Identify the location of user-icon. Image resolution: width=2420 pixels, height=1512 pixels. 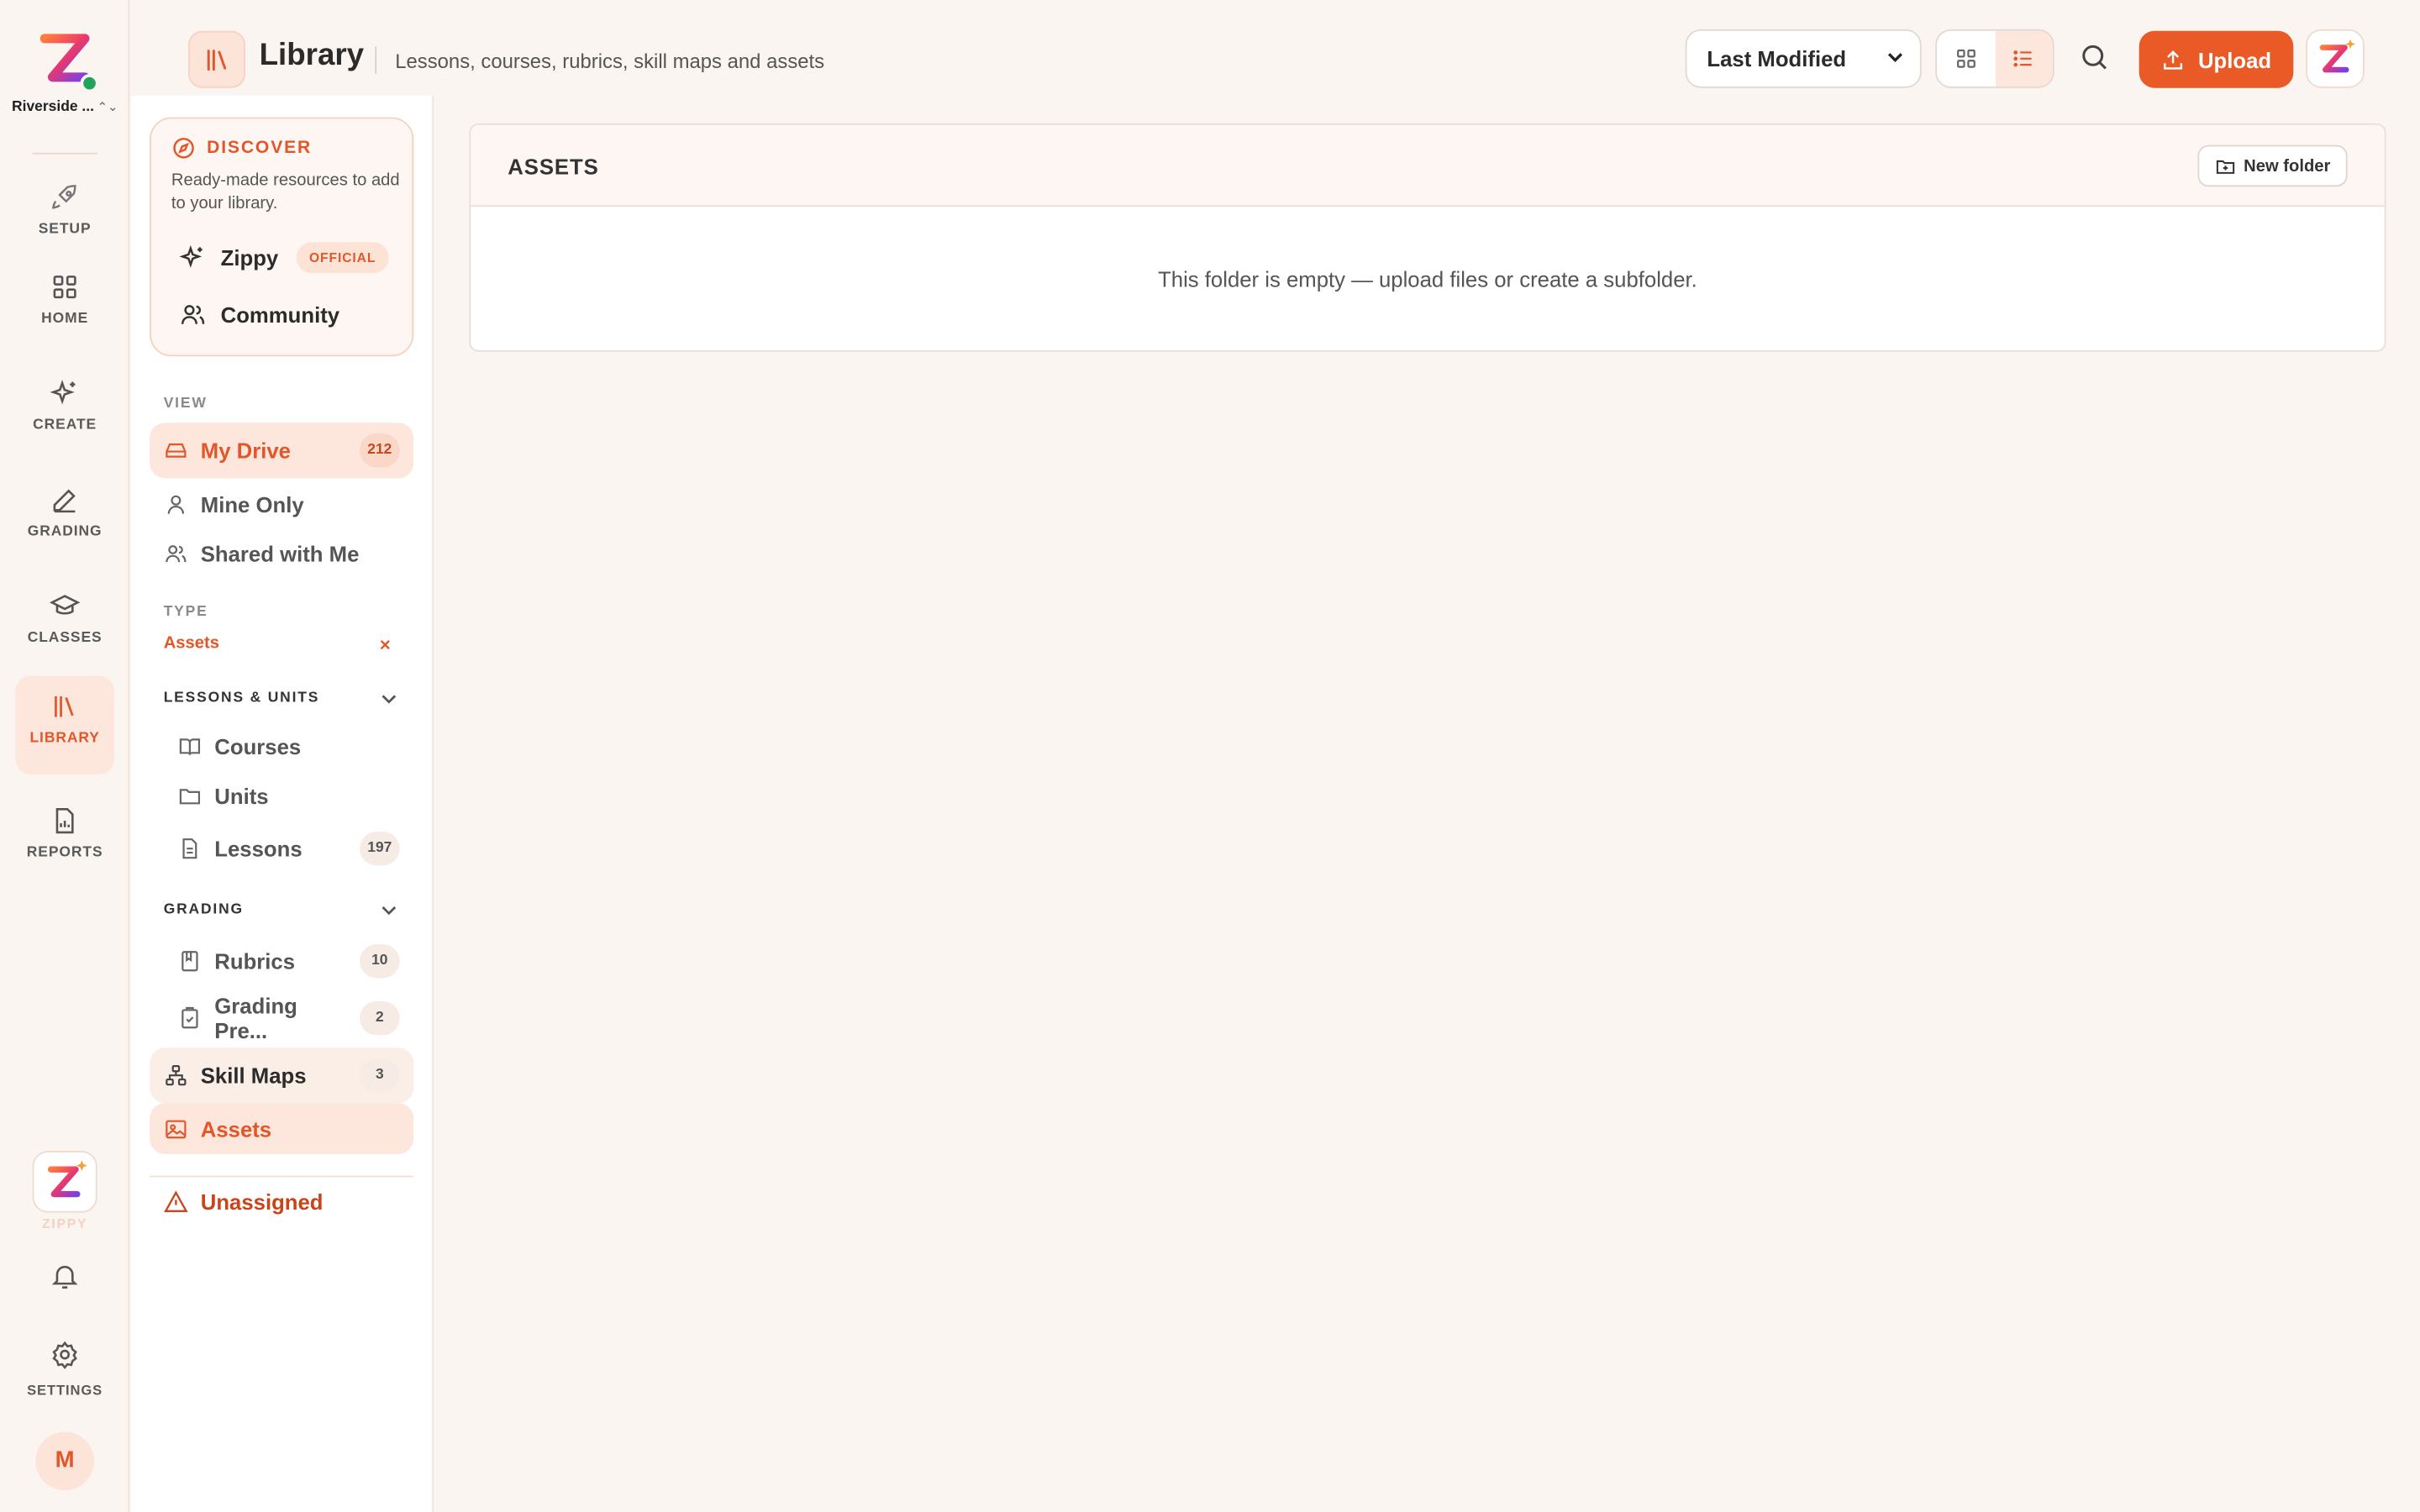
(176, 504).